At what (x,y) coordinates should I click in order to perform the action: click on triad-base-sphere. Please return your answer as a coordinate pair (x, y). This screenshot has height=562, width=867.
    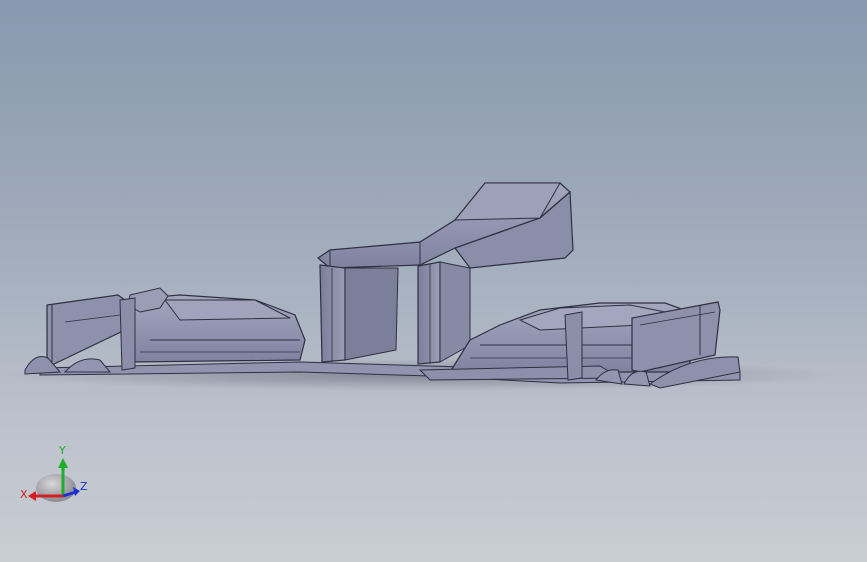
    Looking at the image, I should click on (56, 488).